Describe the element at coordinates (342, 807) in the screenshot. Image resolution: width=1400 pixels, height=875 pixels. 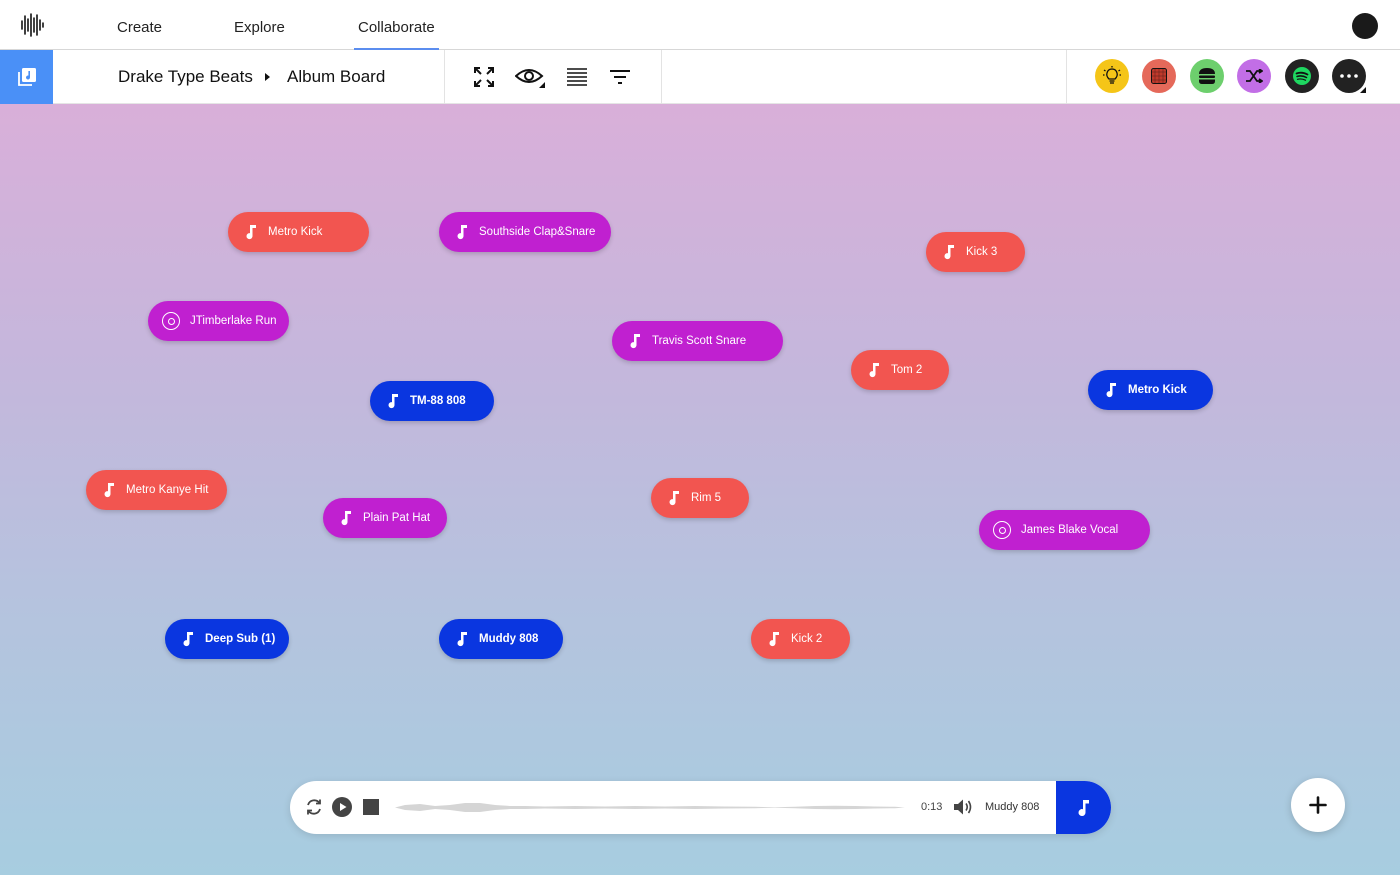
I see `play-icon` at that location.